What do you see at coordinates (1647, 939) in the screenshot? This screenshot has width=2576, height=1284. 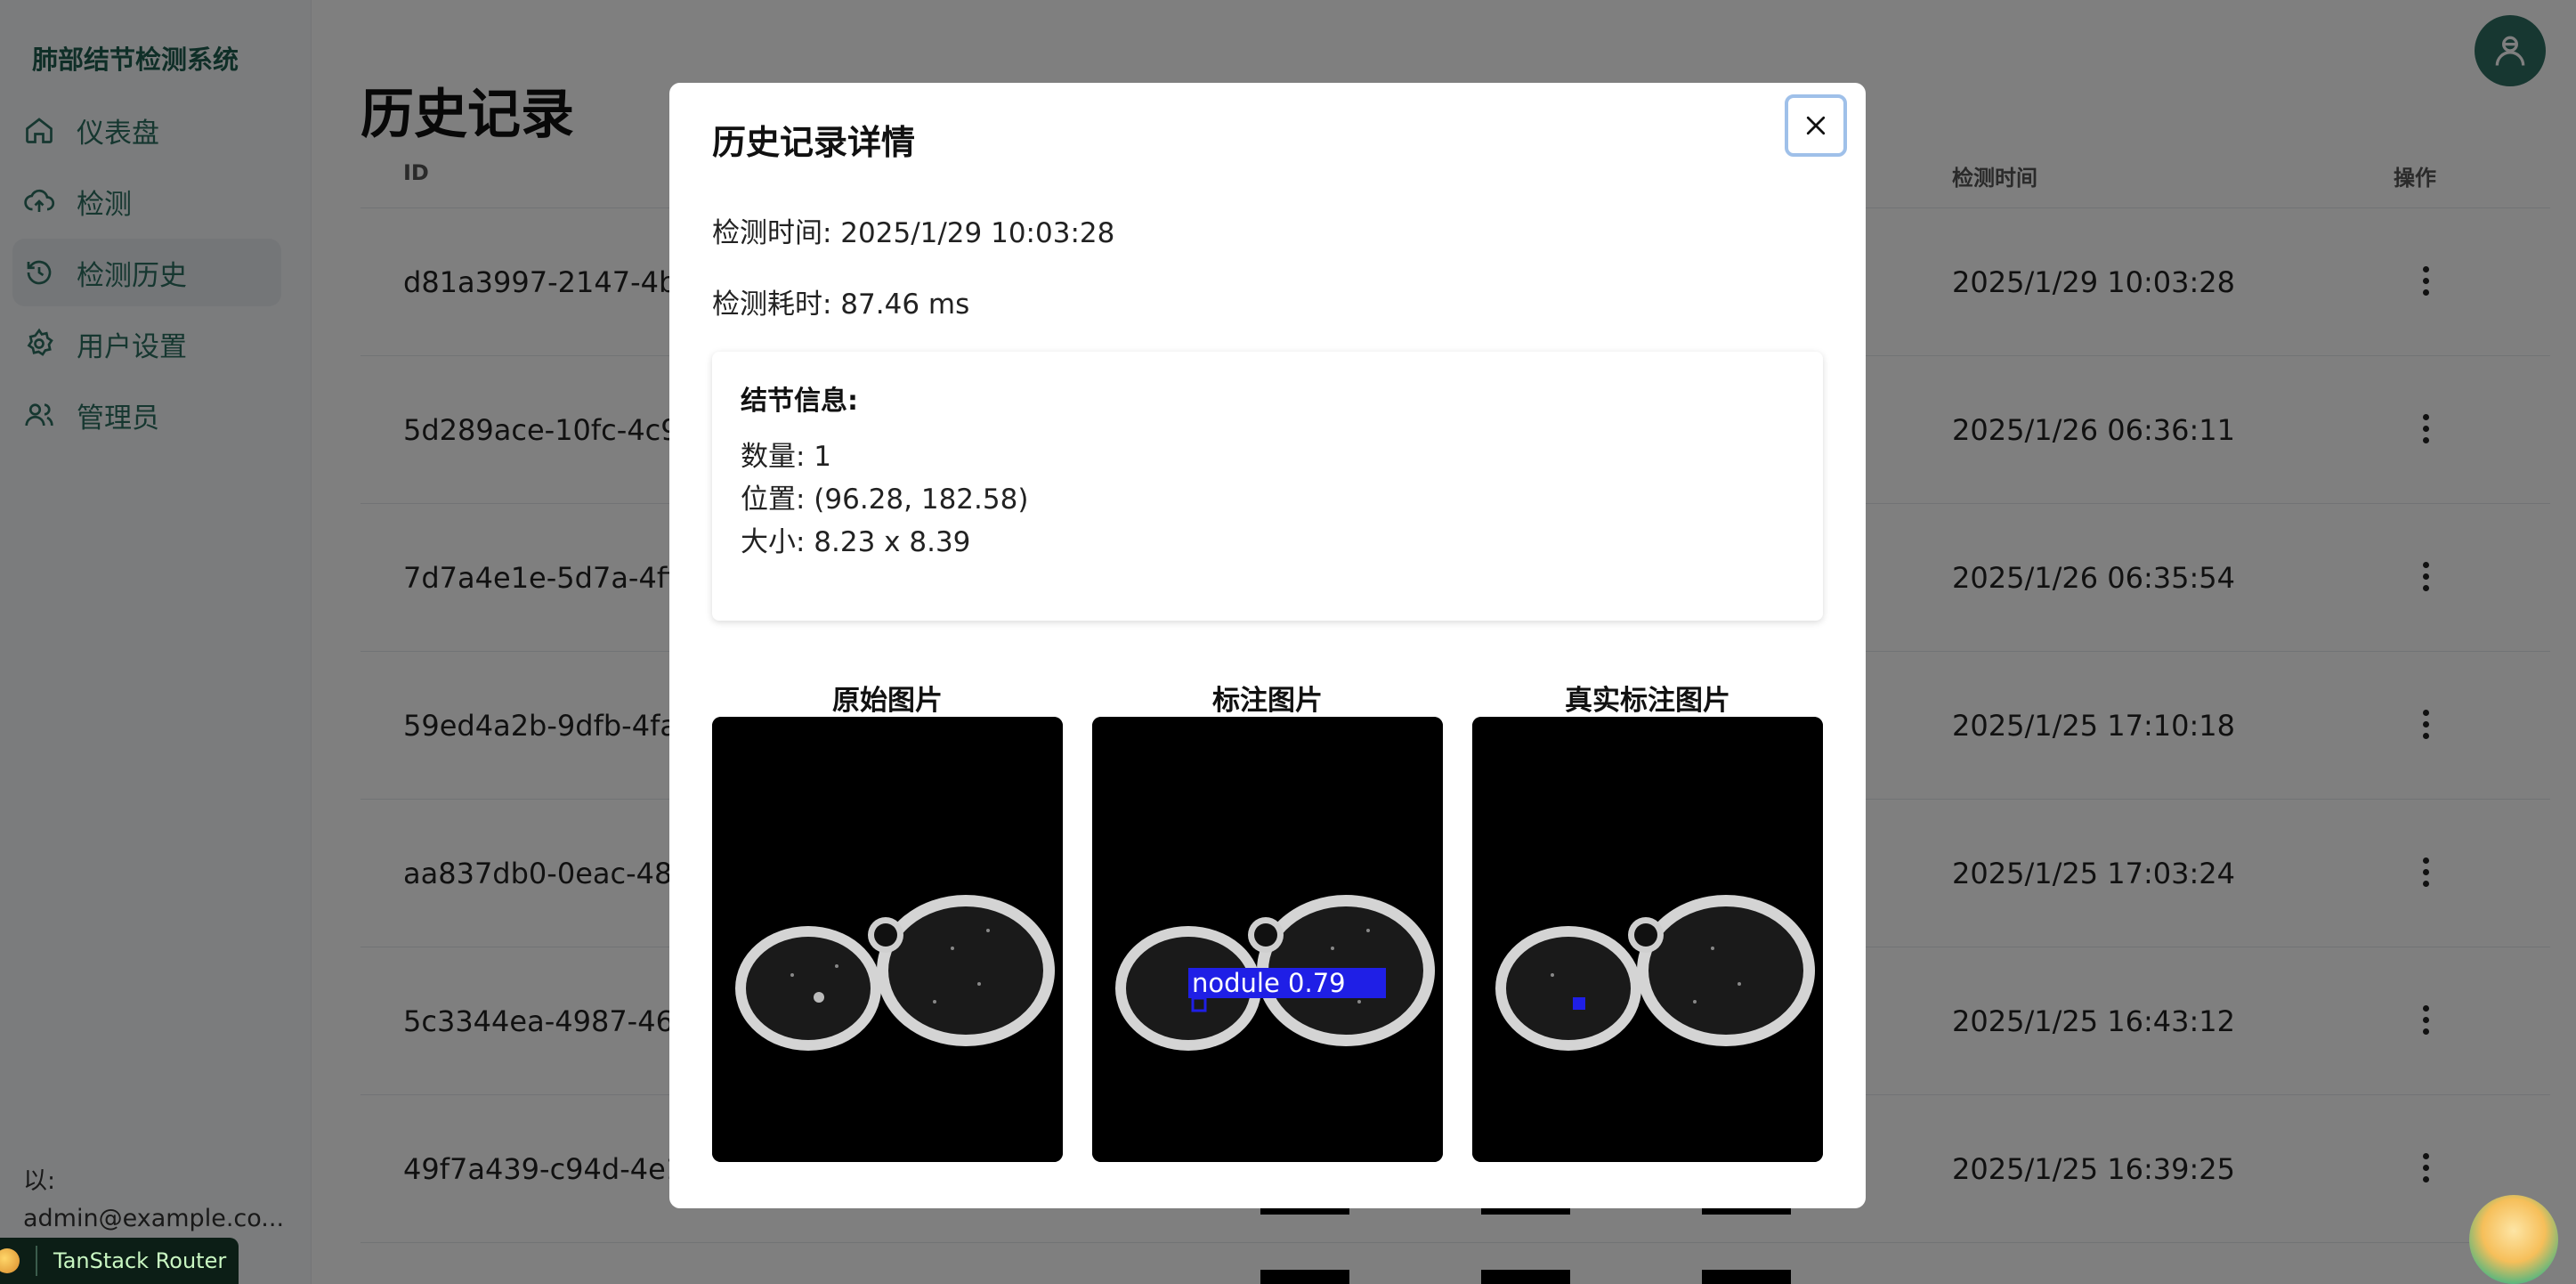 I see `ground-truth-ct-image` at bounding box center [1647, 939].